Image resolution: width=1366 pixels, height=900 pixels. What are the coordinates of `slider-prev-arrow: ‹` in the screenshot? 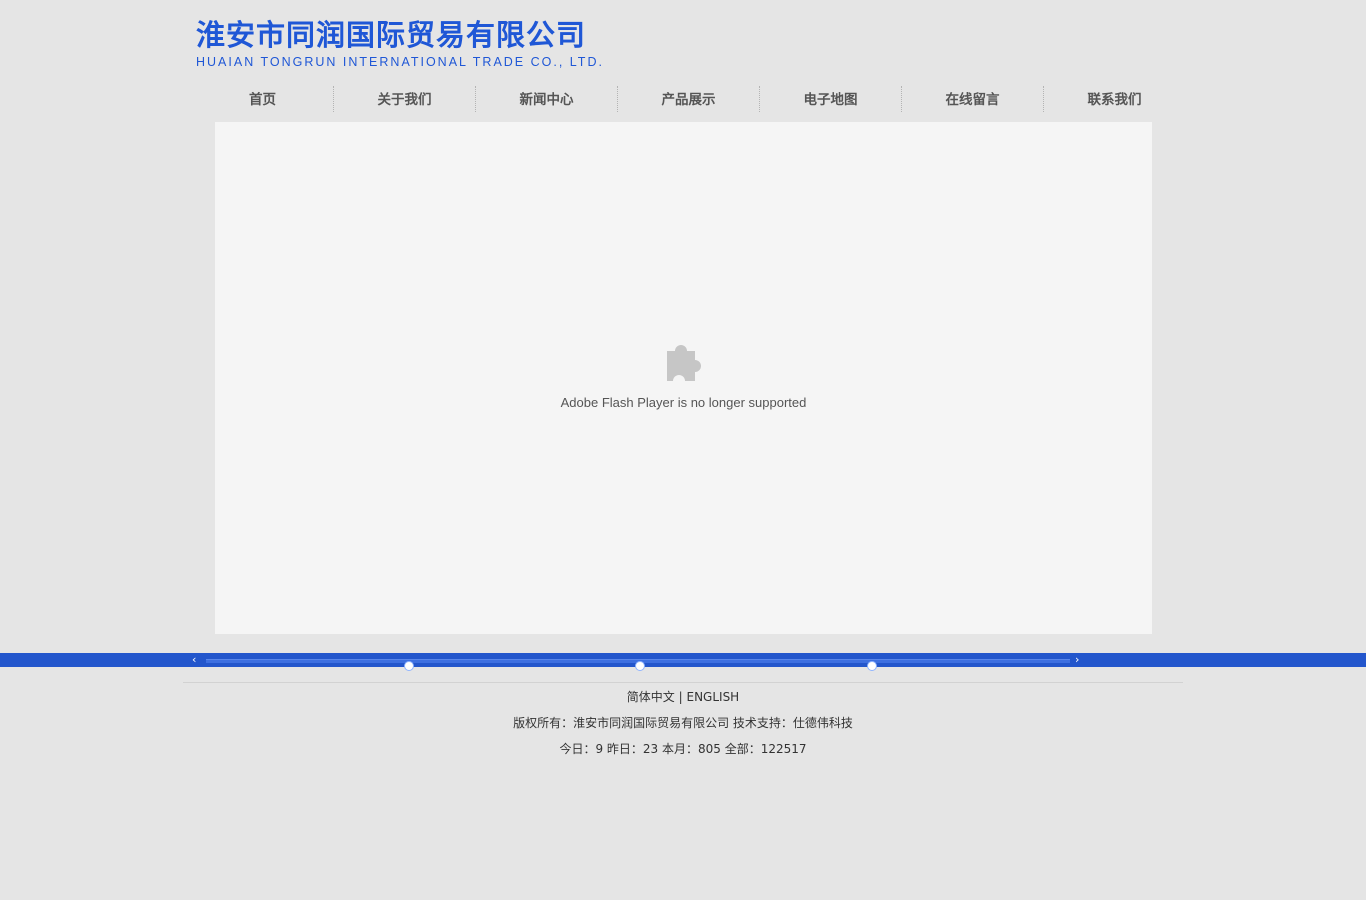 It's located at (194, 659).